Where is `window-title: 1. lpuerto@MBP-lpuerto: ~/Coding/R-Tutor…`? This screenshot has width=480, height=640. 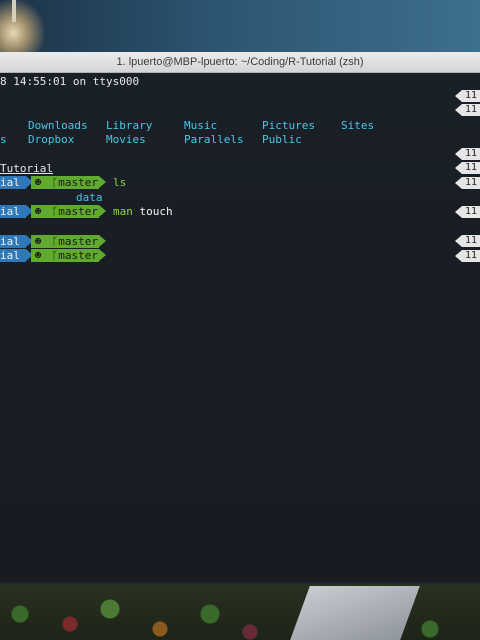 window-title: 1. lpuerto@MBP-lpuerto: ~/Coding/R-Tutor… is located at coordinates (240, 62).